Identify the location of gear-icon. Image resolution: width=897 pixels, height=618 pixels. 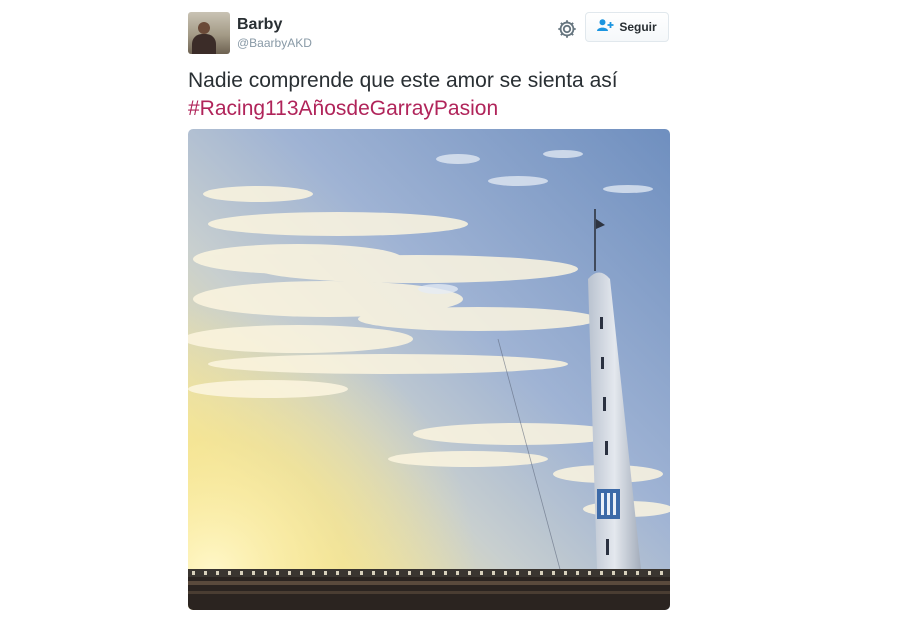
(567, 29).